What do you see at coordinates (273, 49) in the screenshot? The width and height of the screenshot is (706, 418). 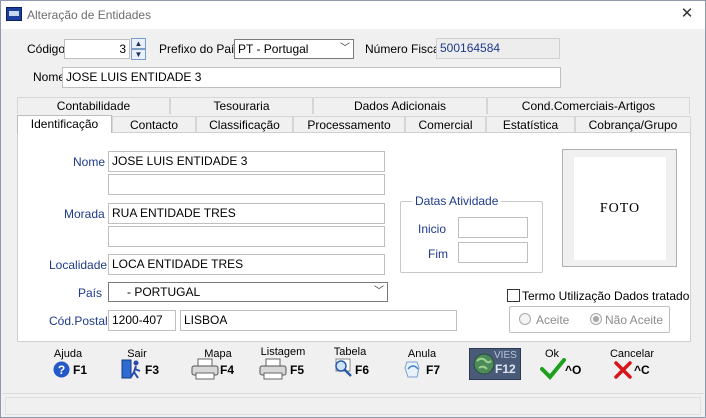 I see `prefixo-value: PT - Portugal` at bounding box center [273, 49].